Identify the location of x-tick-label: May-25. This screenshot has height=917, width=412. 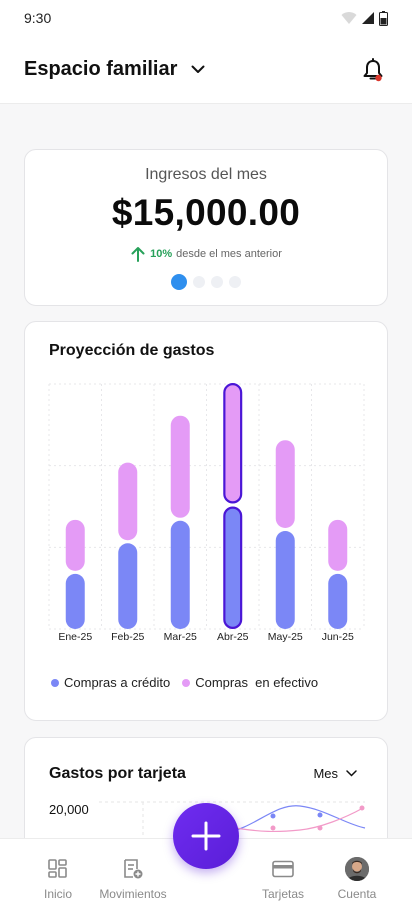
(285, 637).